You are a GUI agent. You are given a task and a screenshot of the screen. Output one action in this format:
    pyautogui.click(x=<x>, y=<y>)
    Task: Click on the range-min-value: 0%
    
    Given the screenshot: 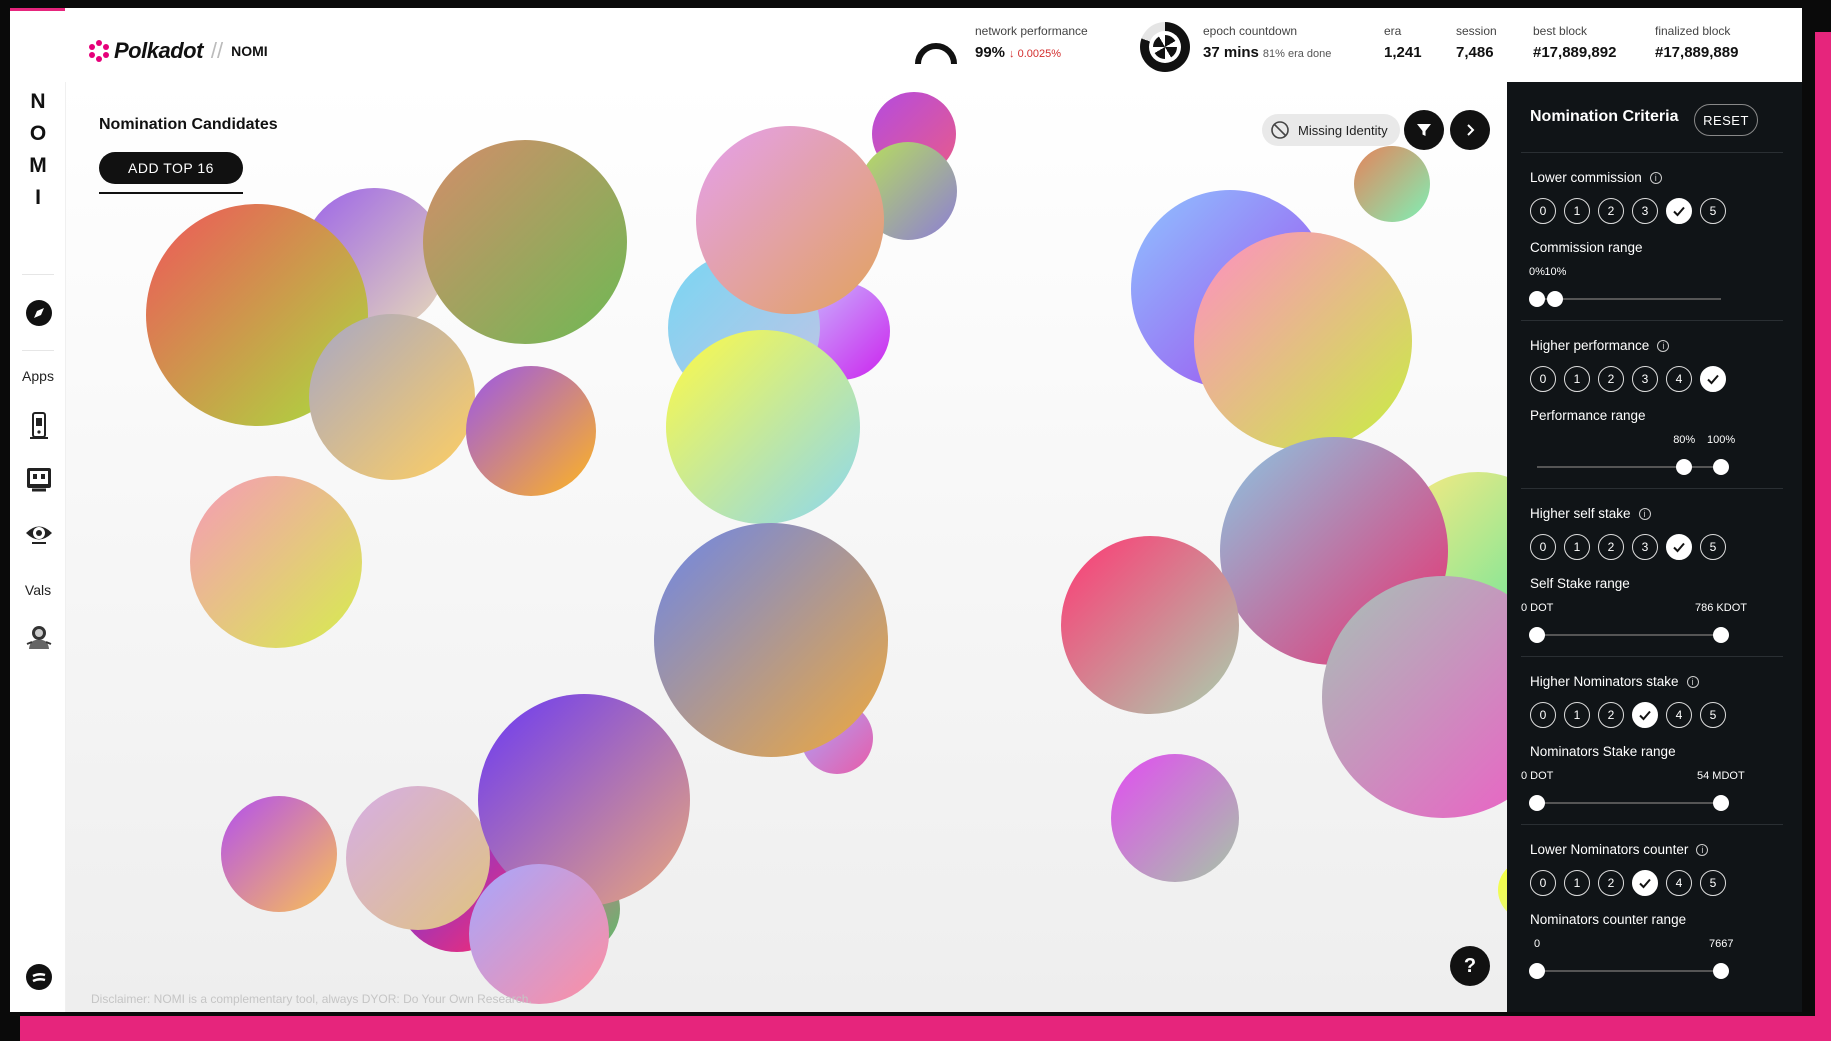 What is the action you would take?
    pyautogui.click(x=1537, y=272)
    